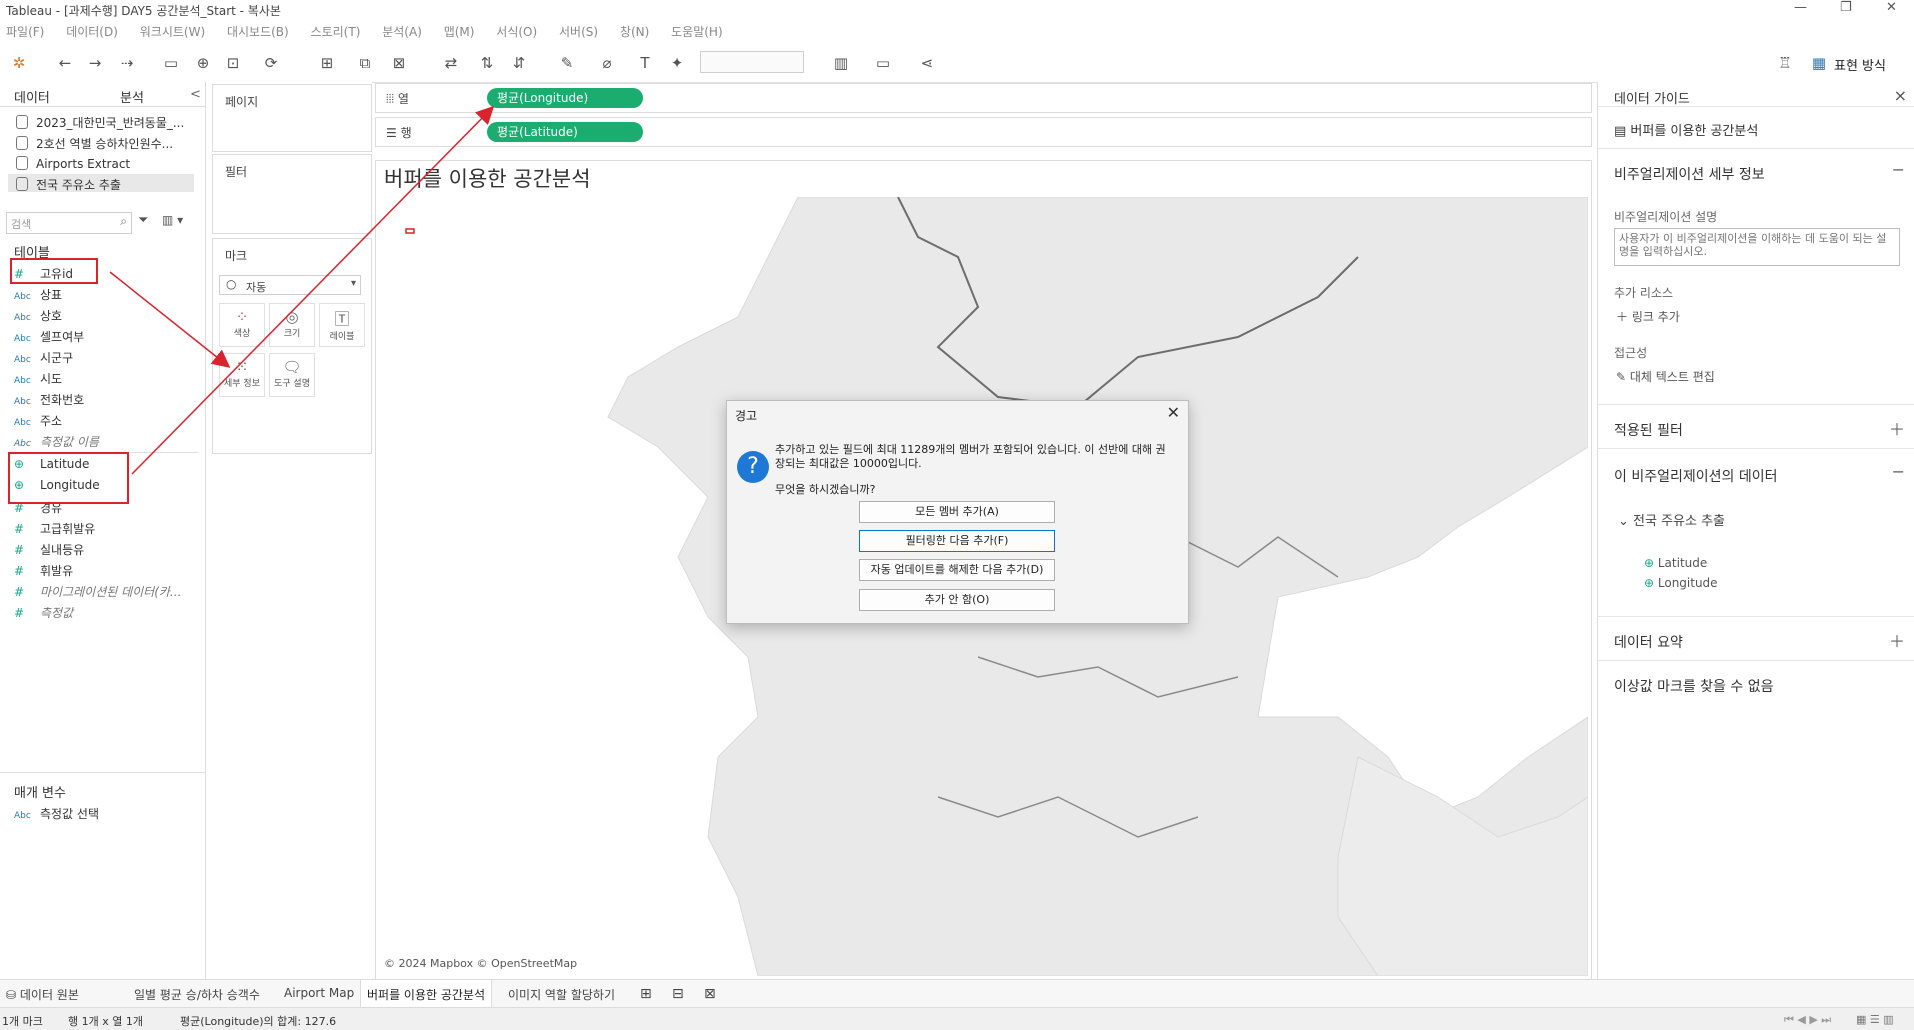 The image size is (1914, 1030). What do you see at coordinates (677, 63) in the screenshot?
I see `pin-icon: ✦` at bounding box center [677, 63].